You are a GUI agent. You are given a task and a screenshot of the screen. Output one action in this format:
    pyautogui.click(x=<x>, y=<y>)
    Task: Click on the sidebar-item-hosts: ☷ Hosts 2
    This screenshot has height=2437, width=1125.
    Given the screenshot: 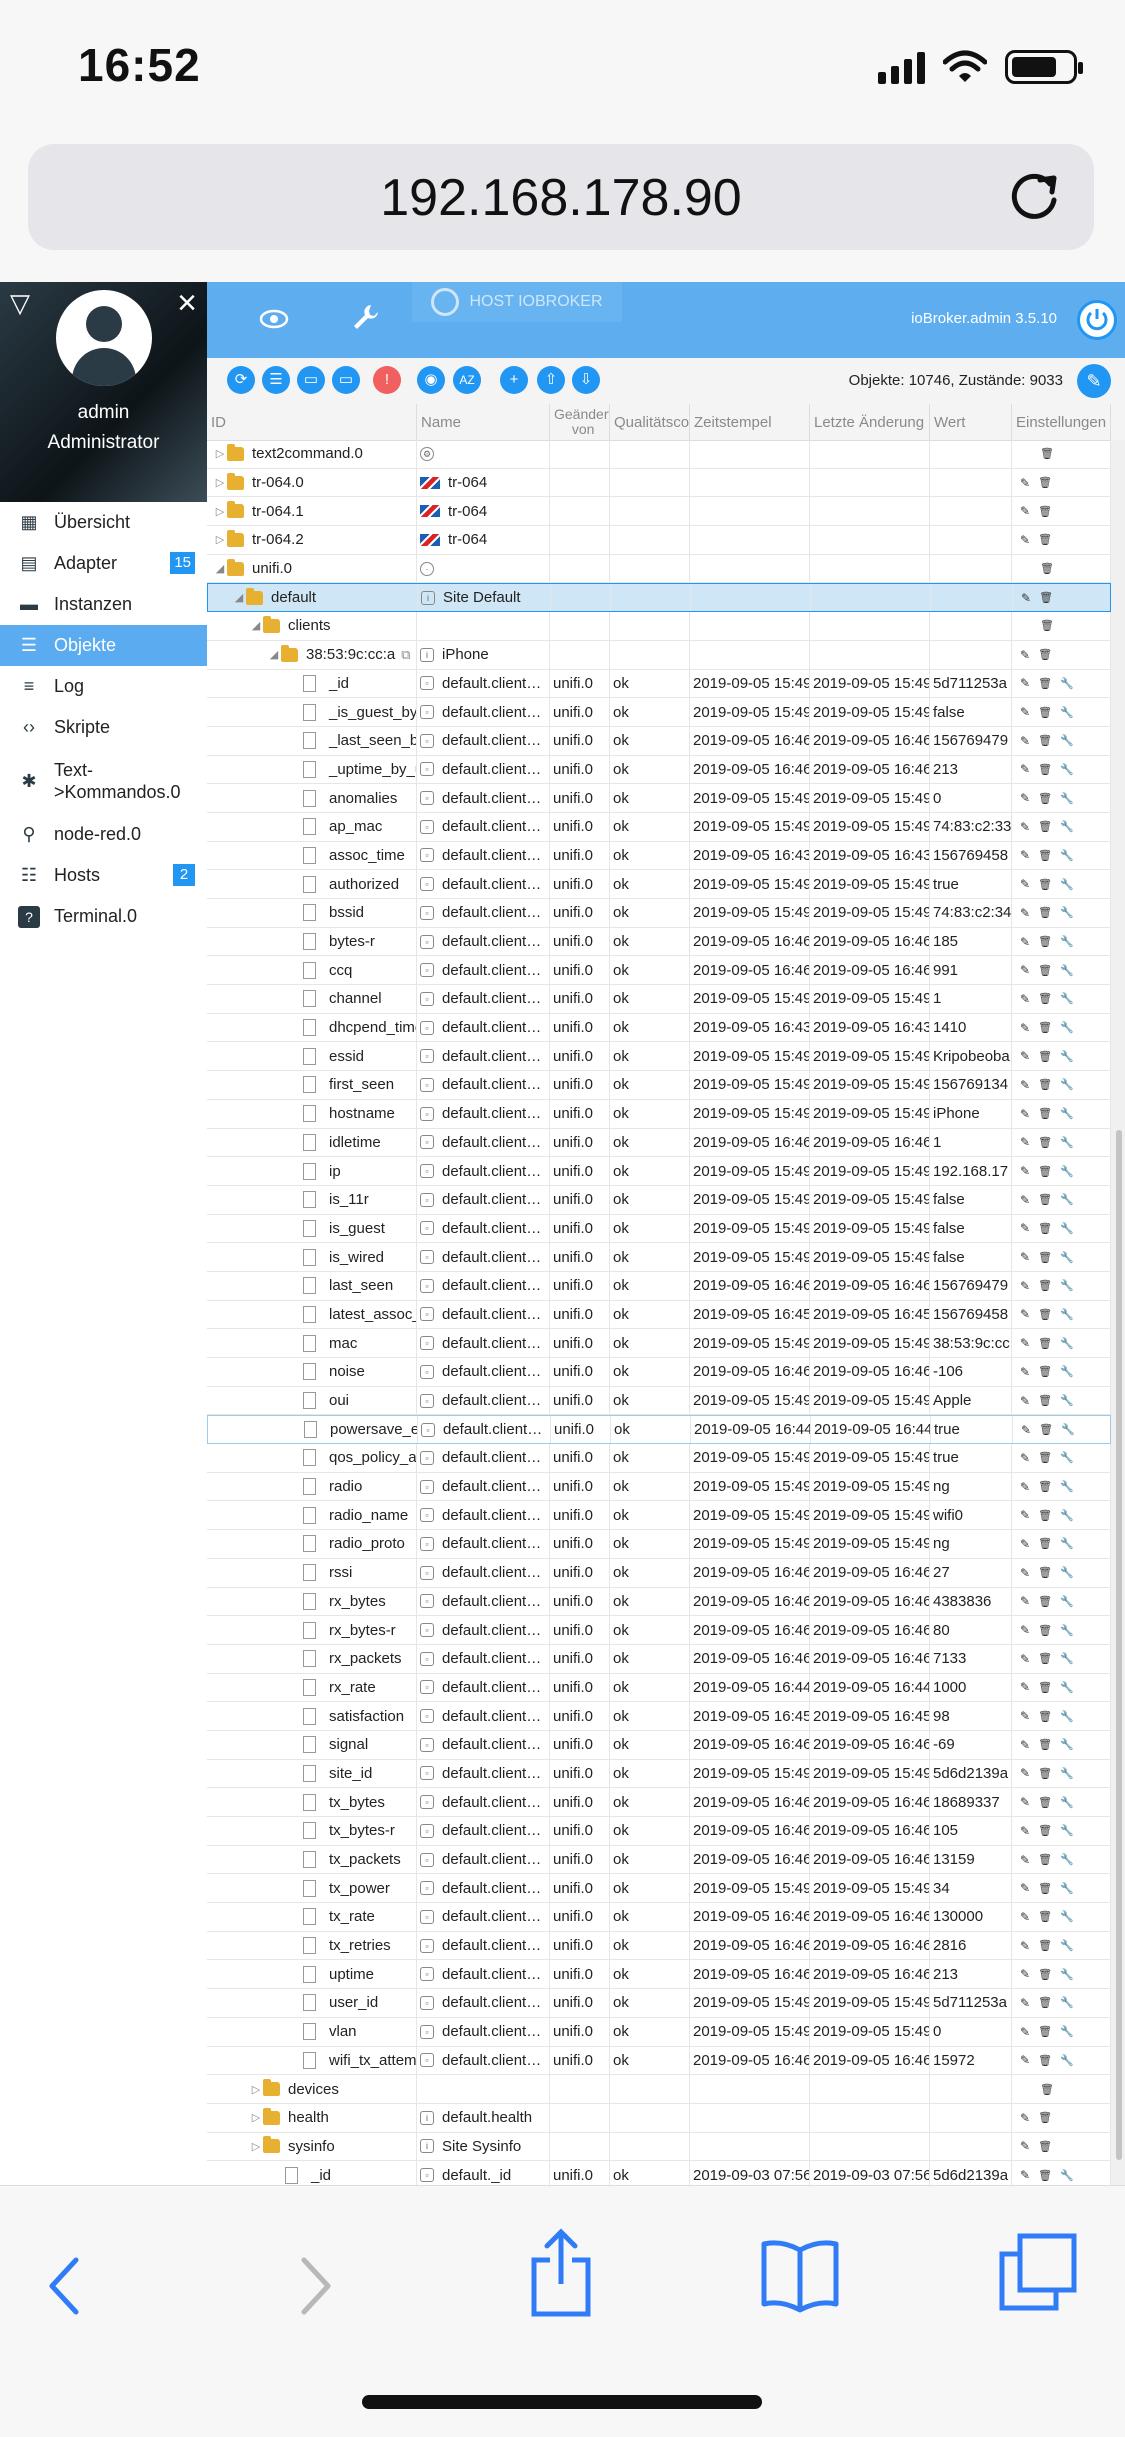 What is the action you would take?
    pyautogui.click(x=103, y=875)
    